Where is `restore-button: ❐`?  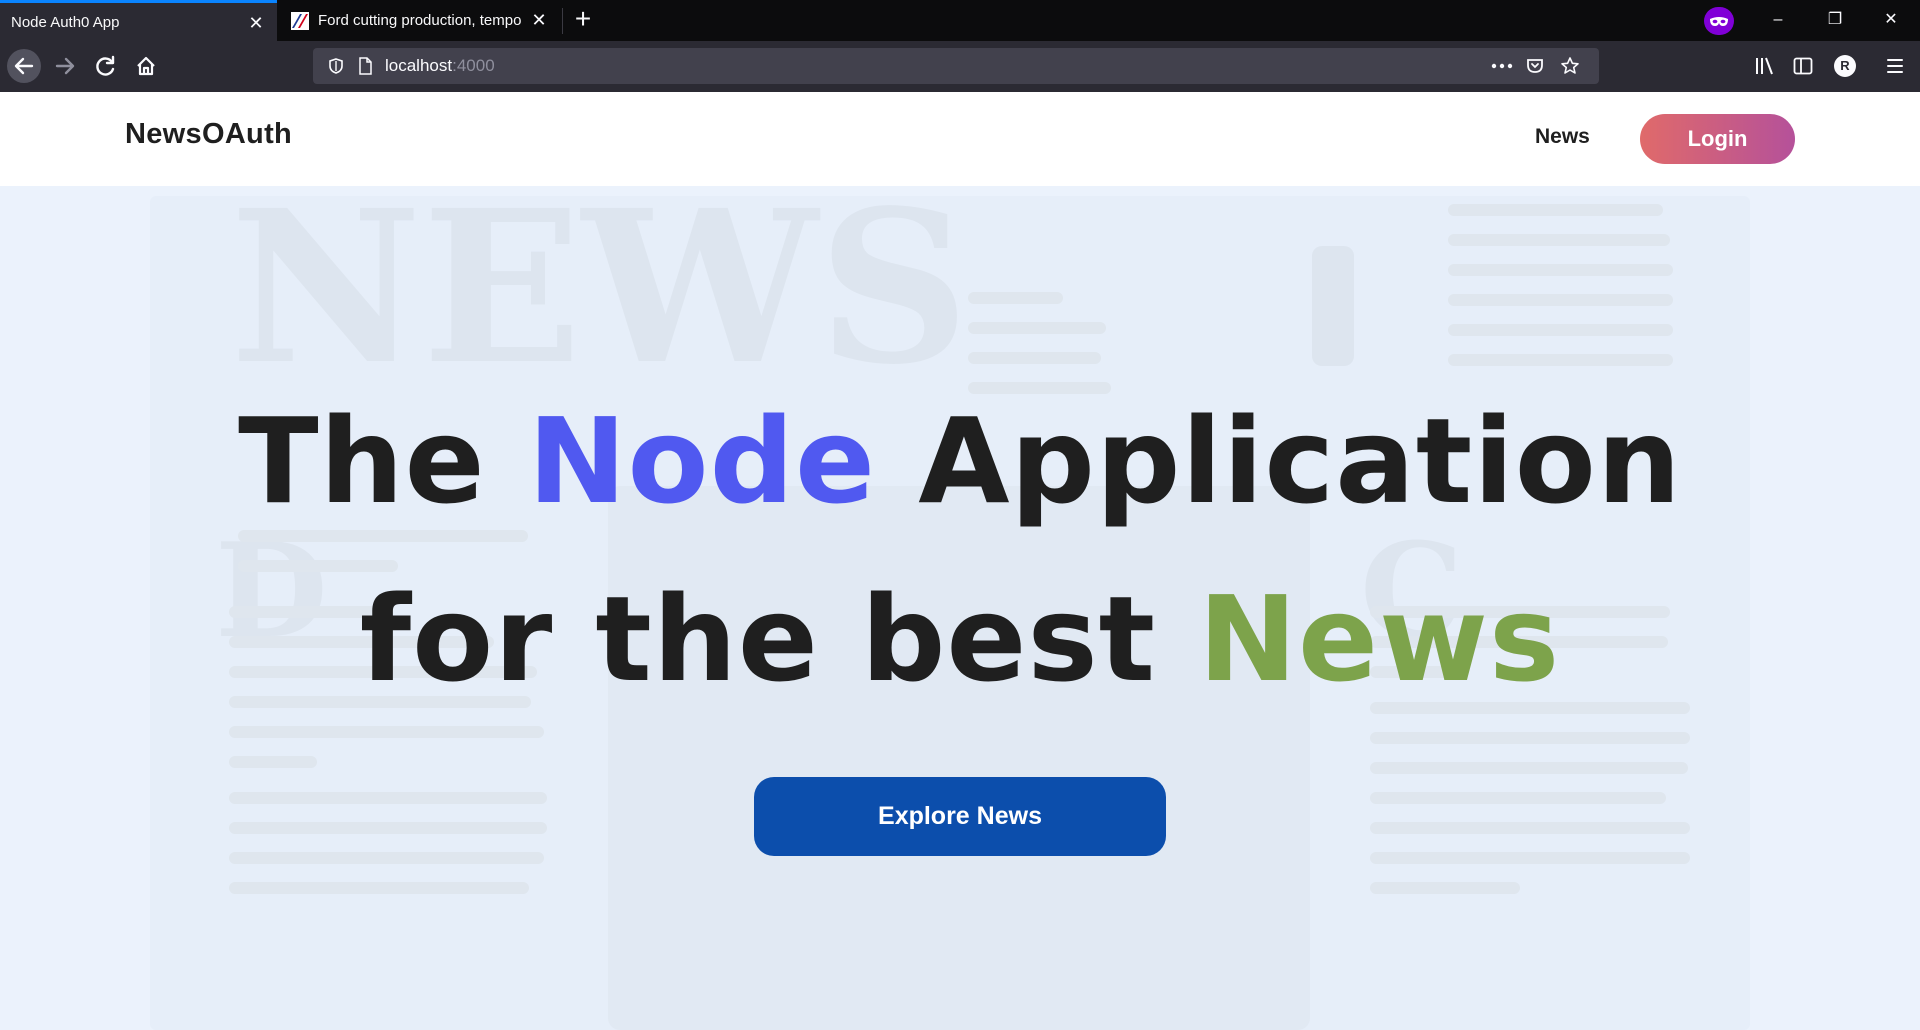
restore-button: ❐ is located at coordinates (1835, 20).